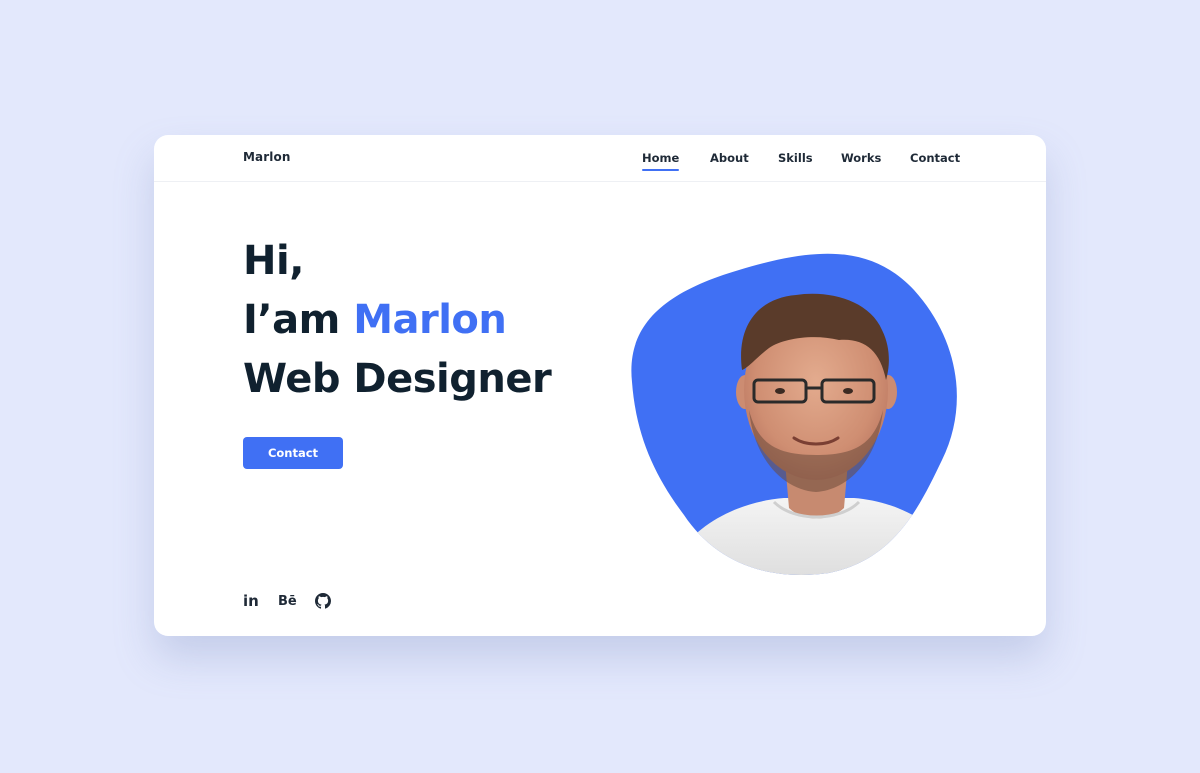 The width and height of the screenshot is (1200, 773). I want to click on hero-name: Marlon, so click(430, 320).